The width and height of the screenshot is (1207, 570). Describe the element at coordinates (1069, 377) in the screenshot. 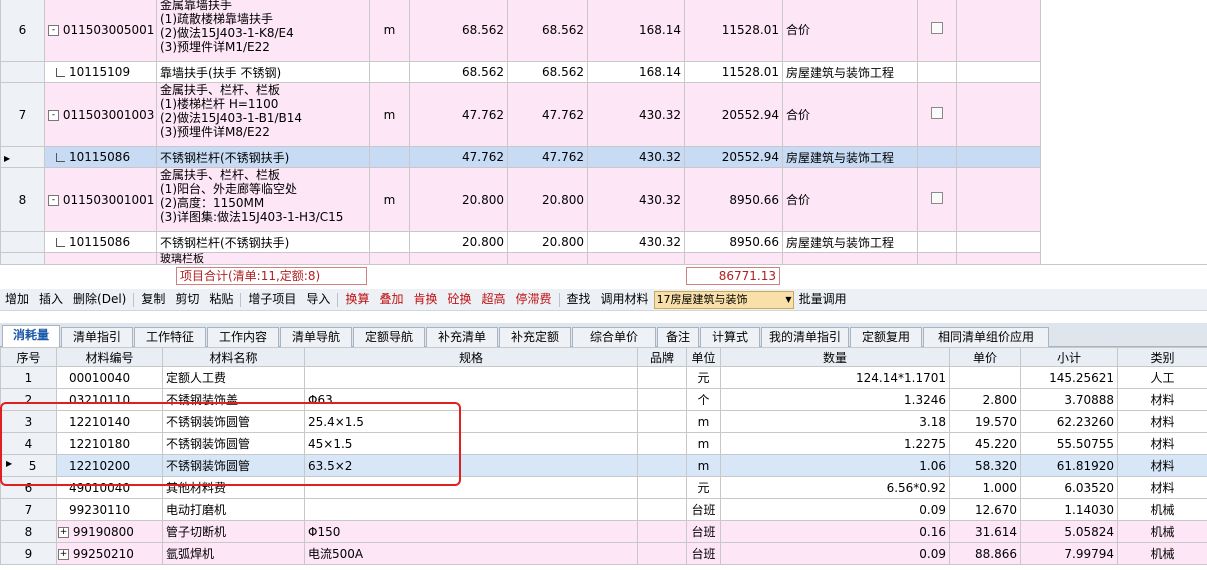

I see `subtotal: 145.25621` at that location.